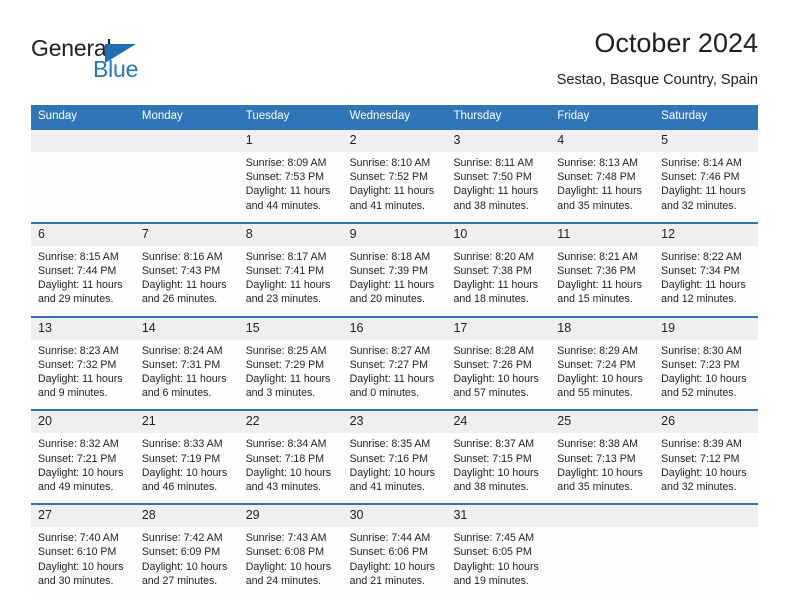 The width and height of the screenshot is (792, 612). Describe the element at coordinates (182, 350) in the screenshot. I see `sunrise-text: Sunrise: 8:24 AM` at that location.